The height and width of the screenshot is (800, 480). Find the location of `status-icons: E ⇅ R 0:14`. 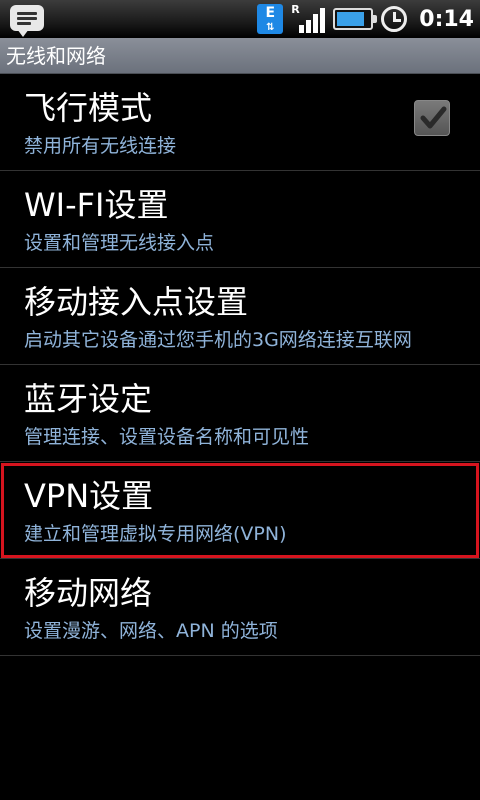

status-icons: E ⇅ R 0:14 is located at coordinates (365, 18).